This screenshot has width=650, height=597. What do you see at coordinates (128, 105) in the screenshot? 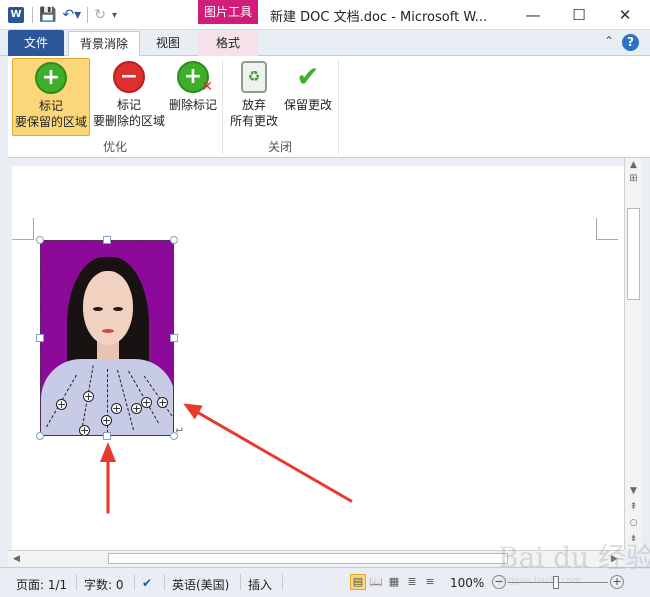
I see `mark-remove-label-1: 标记` at bounding box center [128, 105].